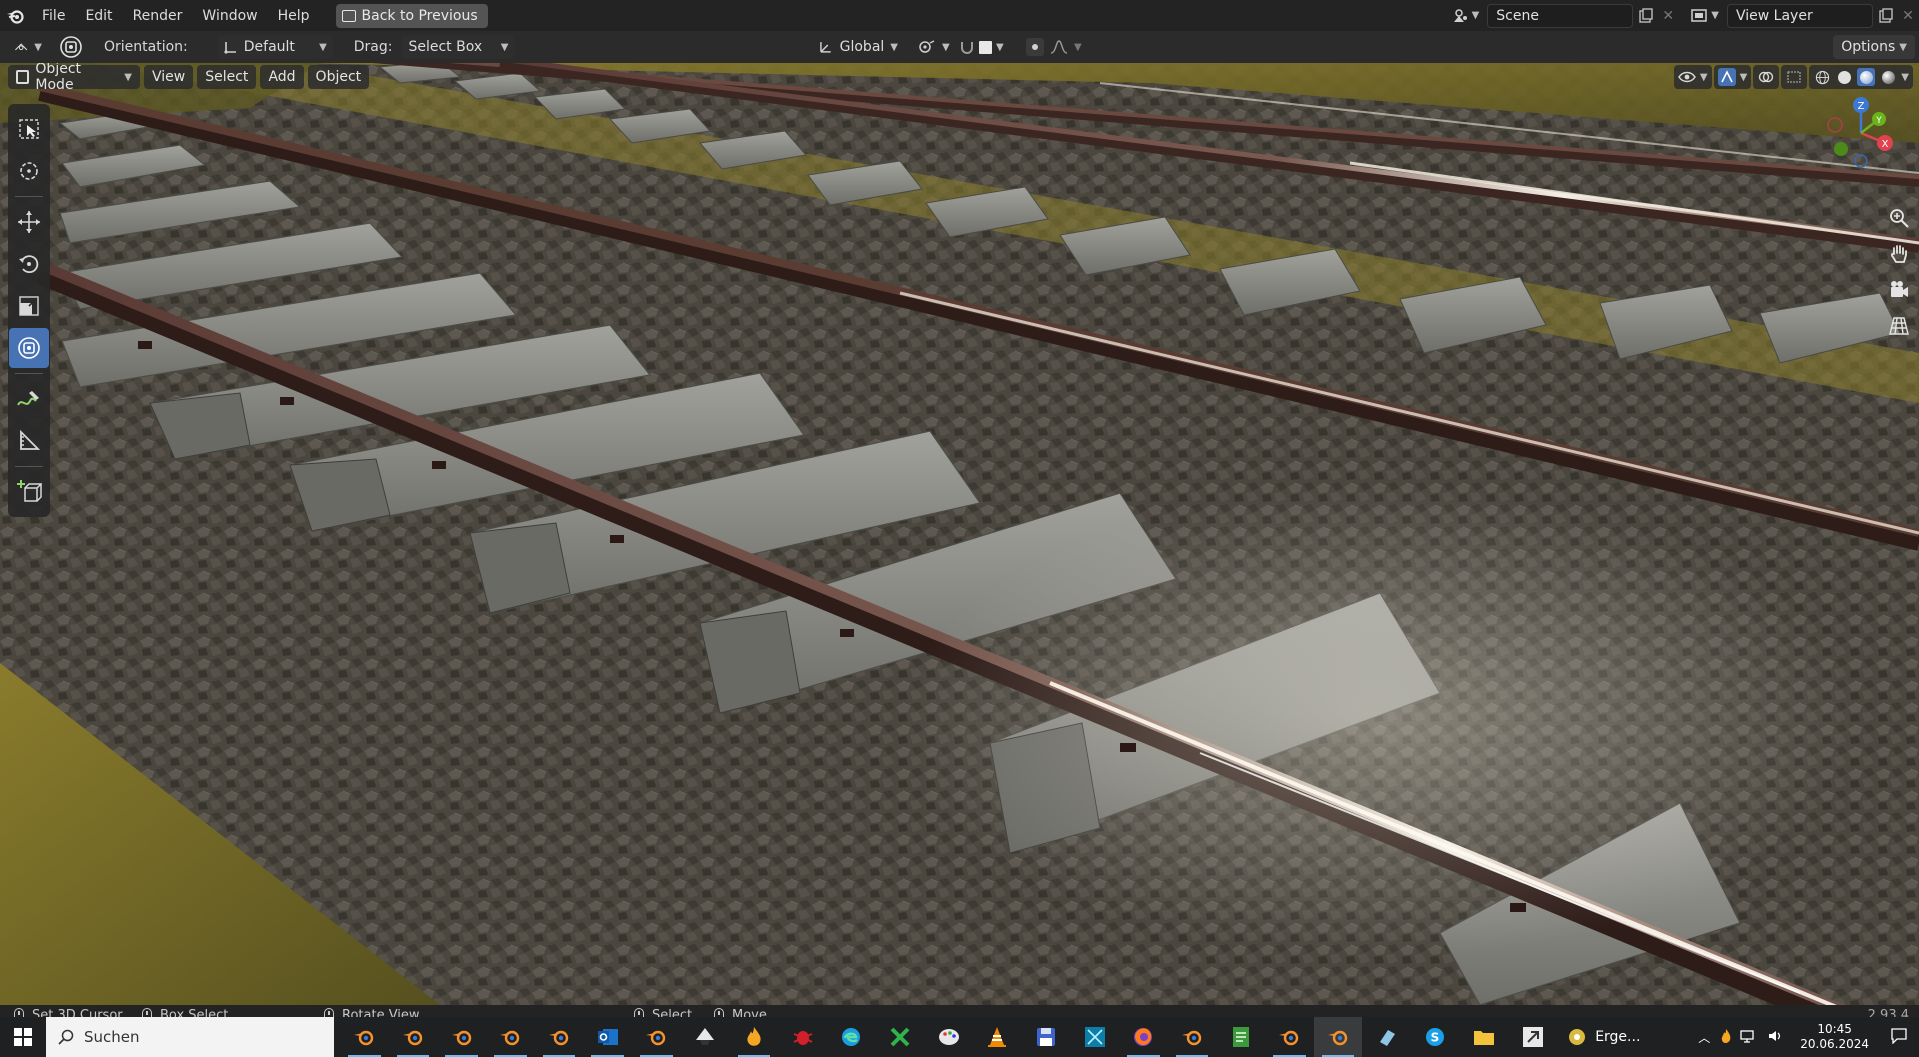 This screenshot has height=1057, width=1919. What do you see at coordinates (1705, 16) in the screenshot?
I see `view-layer-selector: ▼` at bounding box center [1705, 16].